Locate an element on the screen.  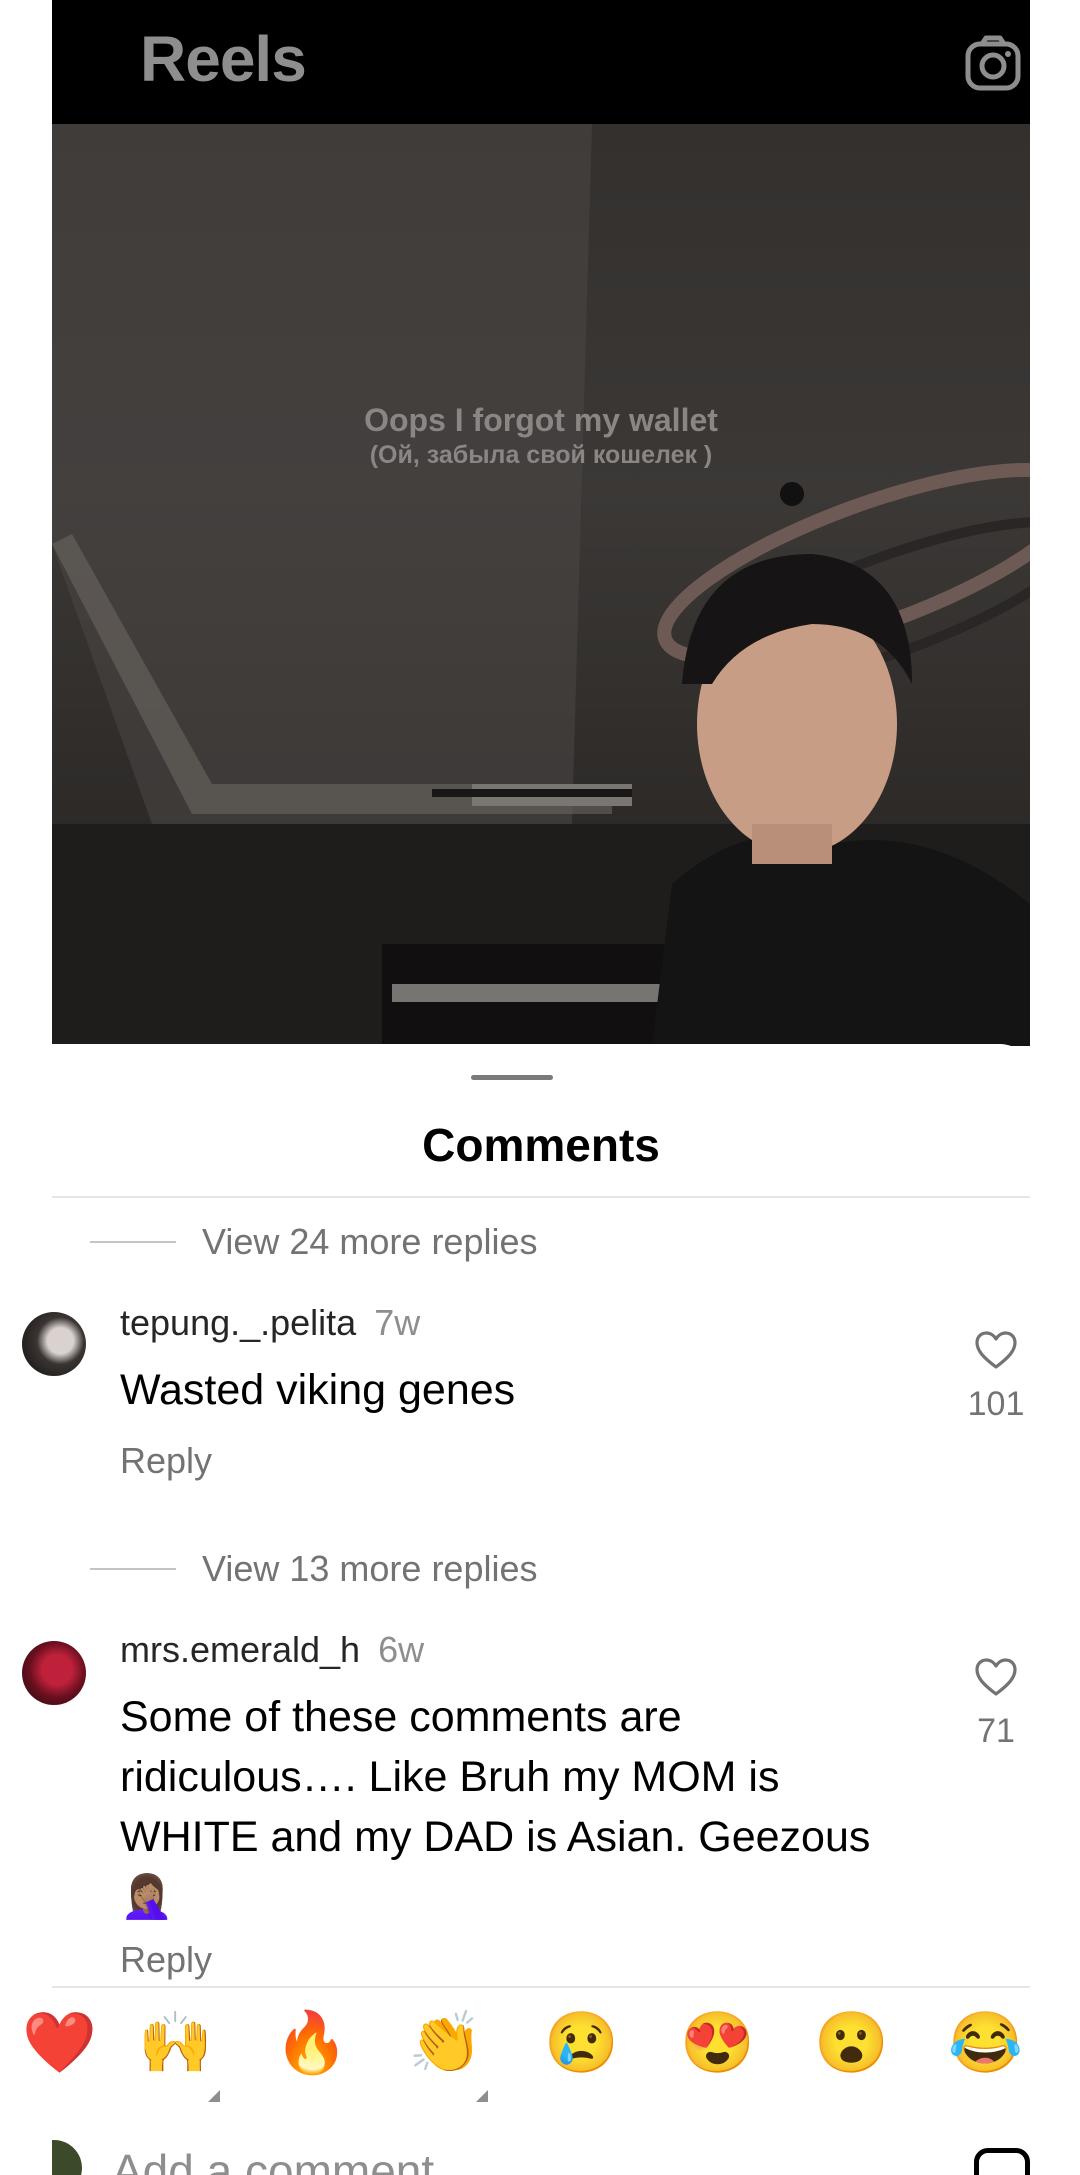
comment-header: tepung._.pelita 7w is located at coordinates (270, 1323).